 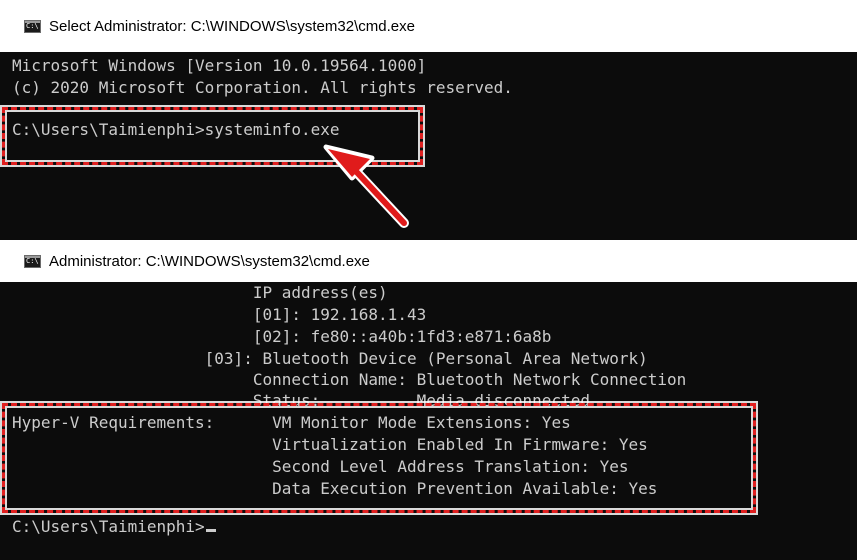 What do you see at coordinates (210, 530) in the screenshot?
I see `text-cursor` at bounding box center [210, 530].